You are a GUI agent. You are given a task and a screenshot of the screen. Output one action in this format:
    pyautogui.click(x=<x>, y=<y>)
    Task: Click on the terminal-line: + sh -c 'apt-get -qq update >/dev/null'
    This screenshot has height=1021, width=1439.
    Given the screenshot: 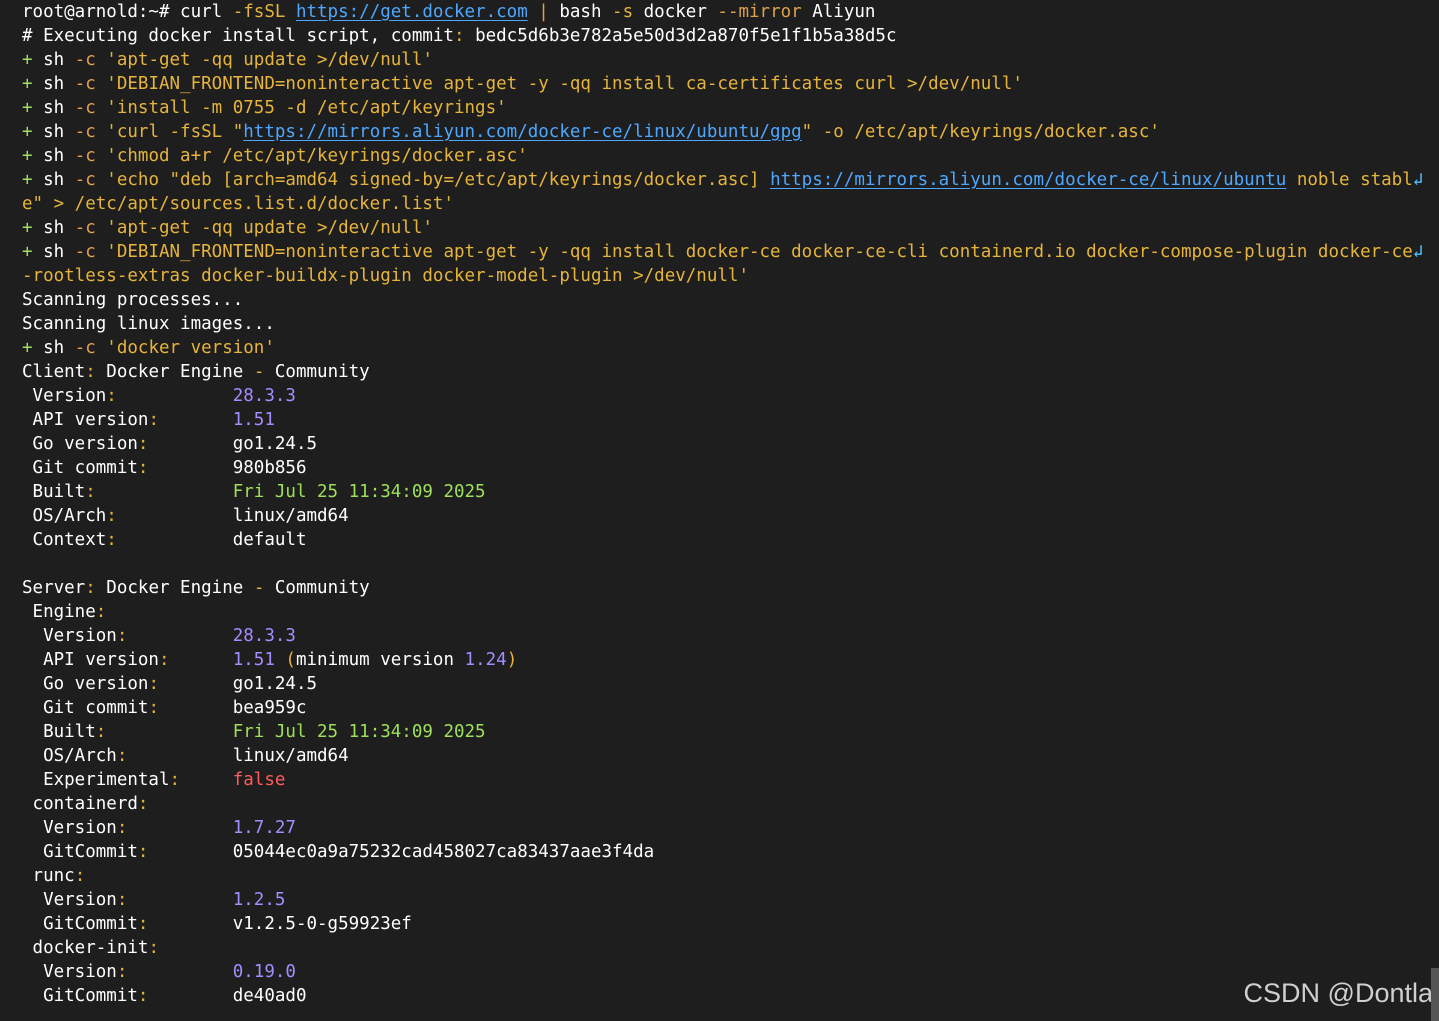 What is the action you would take?
    pyautogui.click(x=722, y=60)
    